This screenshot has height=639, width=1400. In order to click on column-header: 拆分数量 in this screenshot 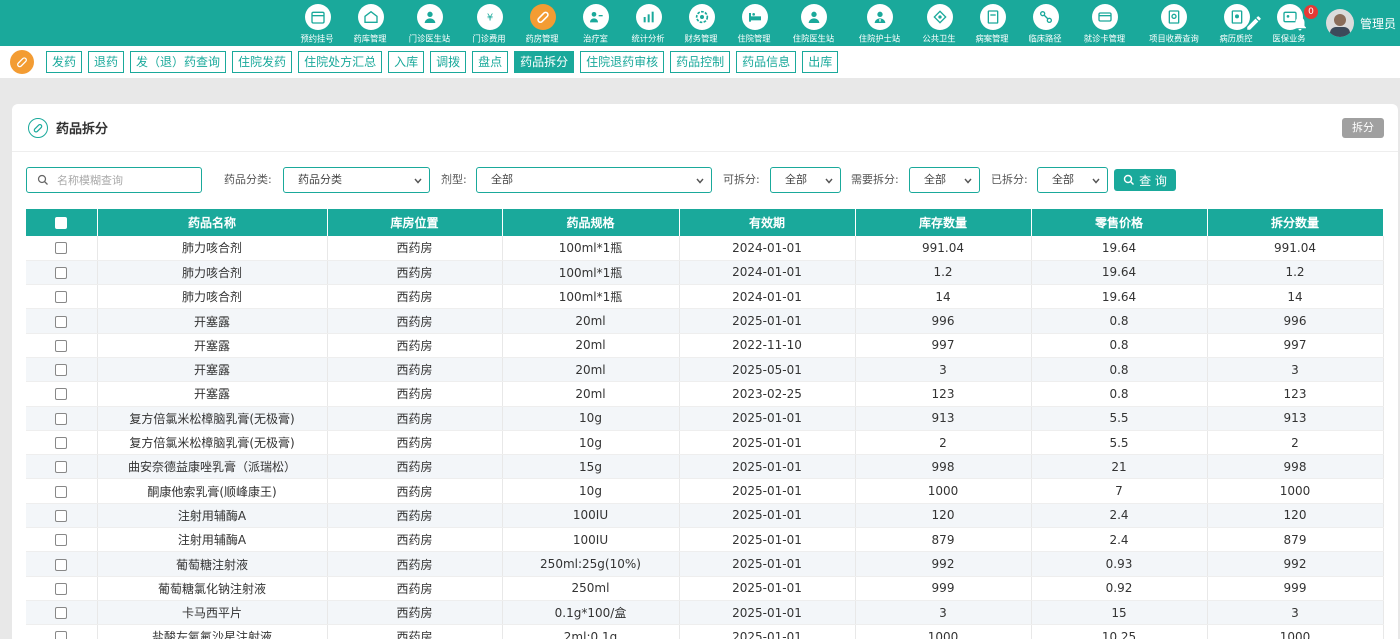, I will do `click(1295, 222)`.